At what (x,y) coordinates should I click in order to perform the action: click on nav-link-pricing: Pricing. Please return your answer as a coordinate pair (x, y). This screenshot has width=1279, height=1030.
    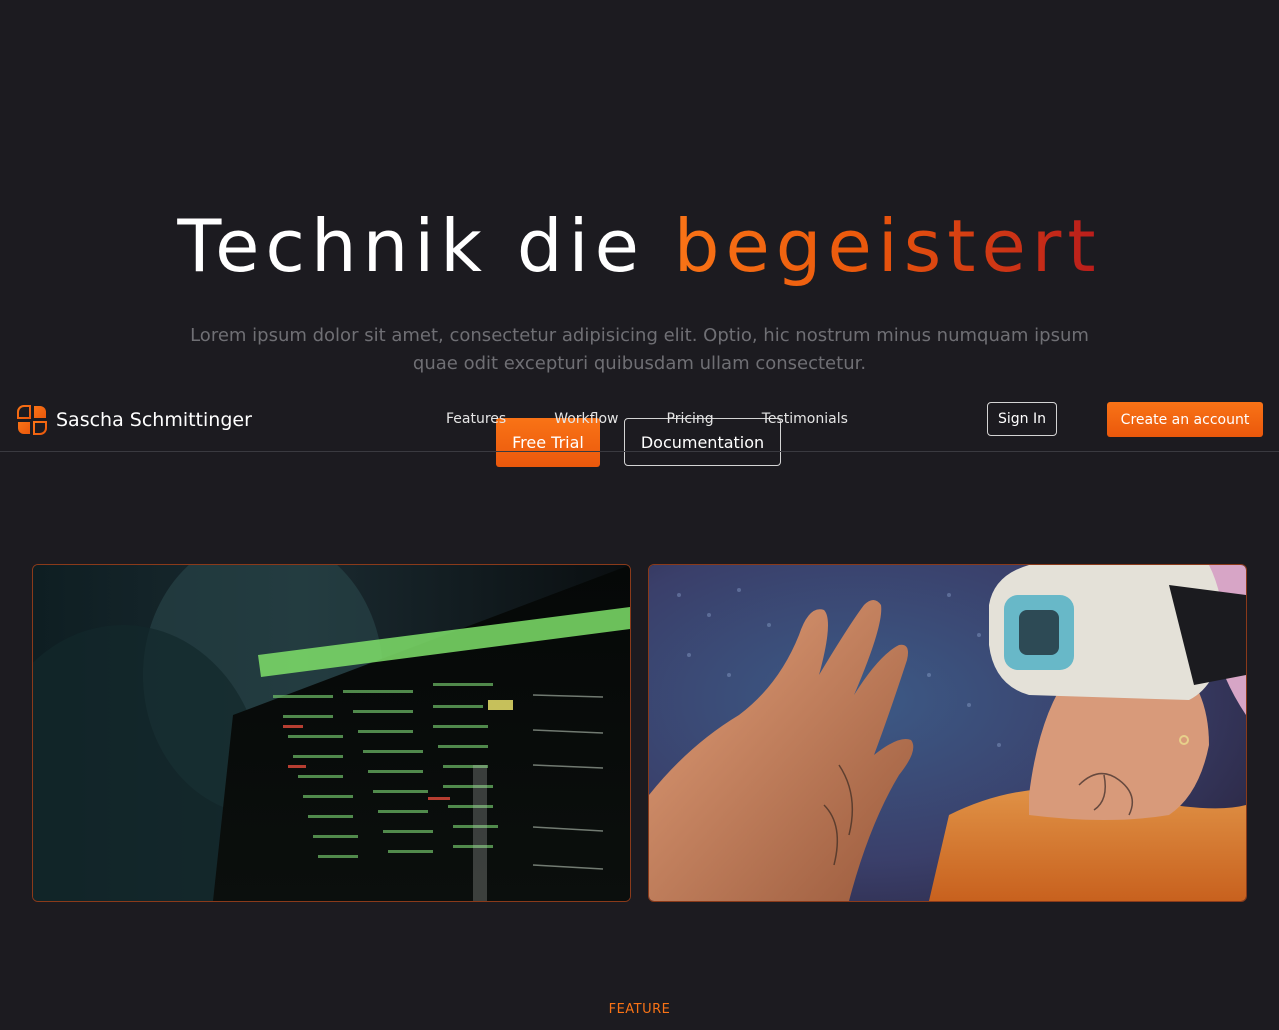
    Looking at the image, I should click on (690, 419).